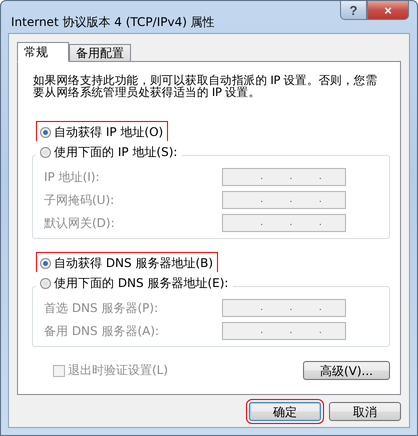  Describe the element at coordinates (102, 331) in the screenshot. I see `field-label: 备用 DNS 服务器(A):` at that location.